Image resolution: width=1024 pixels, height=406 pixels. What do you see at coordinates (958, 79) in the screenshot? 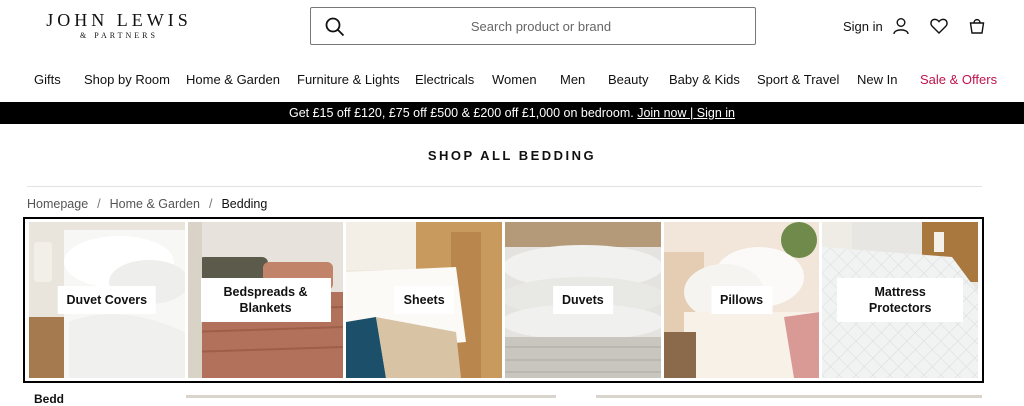
I see `nav-item-sale-offers: Sale & Offers` at bounding box center [958, 79].